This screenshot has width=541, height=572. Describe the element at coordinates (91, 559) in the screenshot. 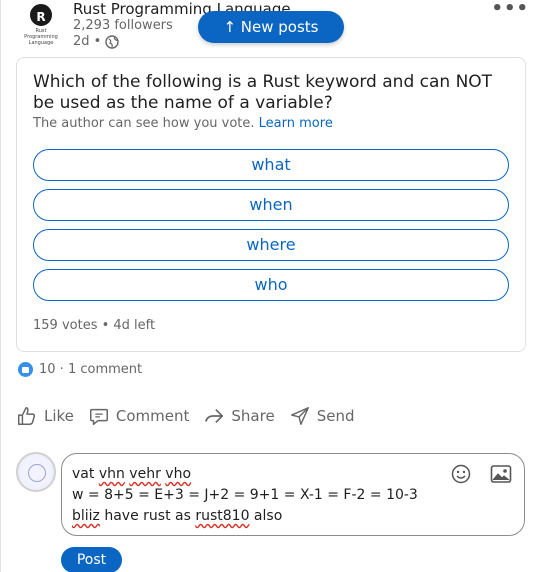

I see `post-button: Post` at that location.